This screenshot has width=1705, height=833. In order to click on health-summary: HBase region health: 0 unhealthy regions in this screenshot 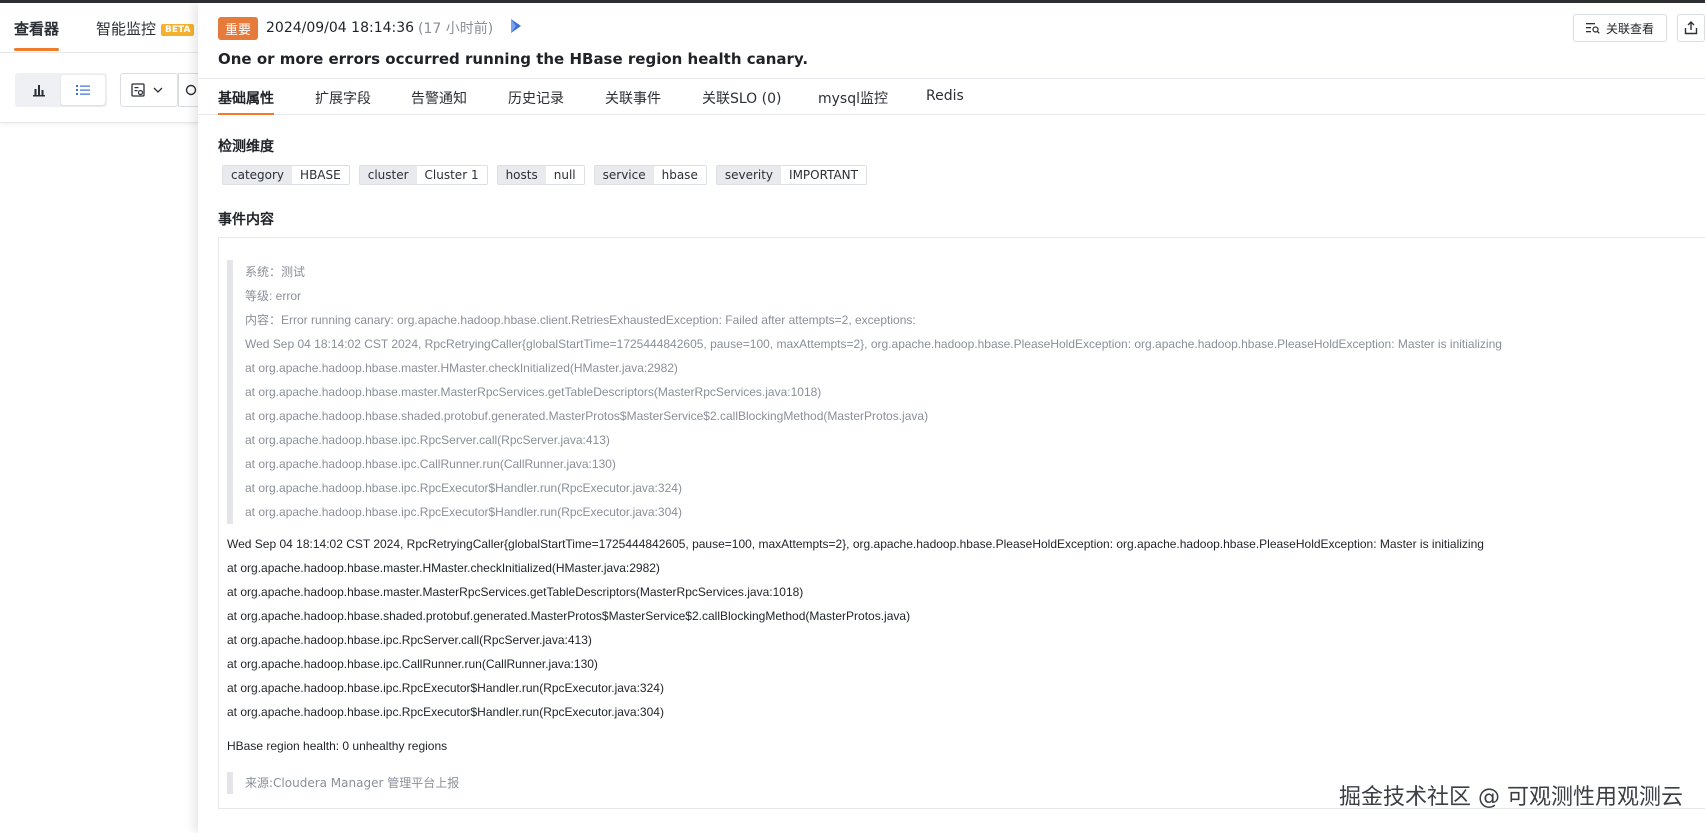, I will do `click(337, 746)`.